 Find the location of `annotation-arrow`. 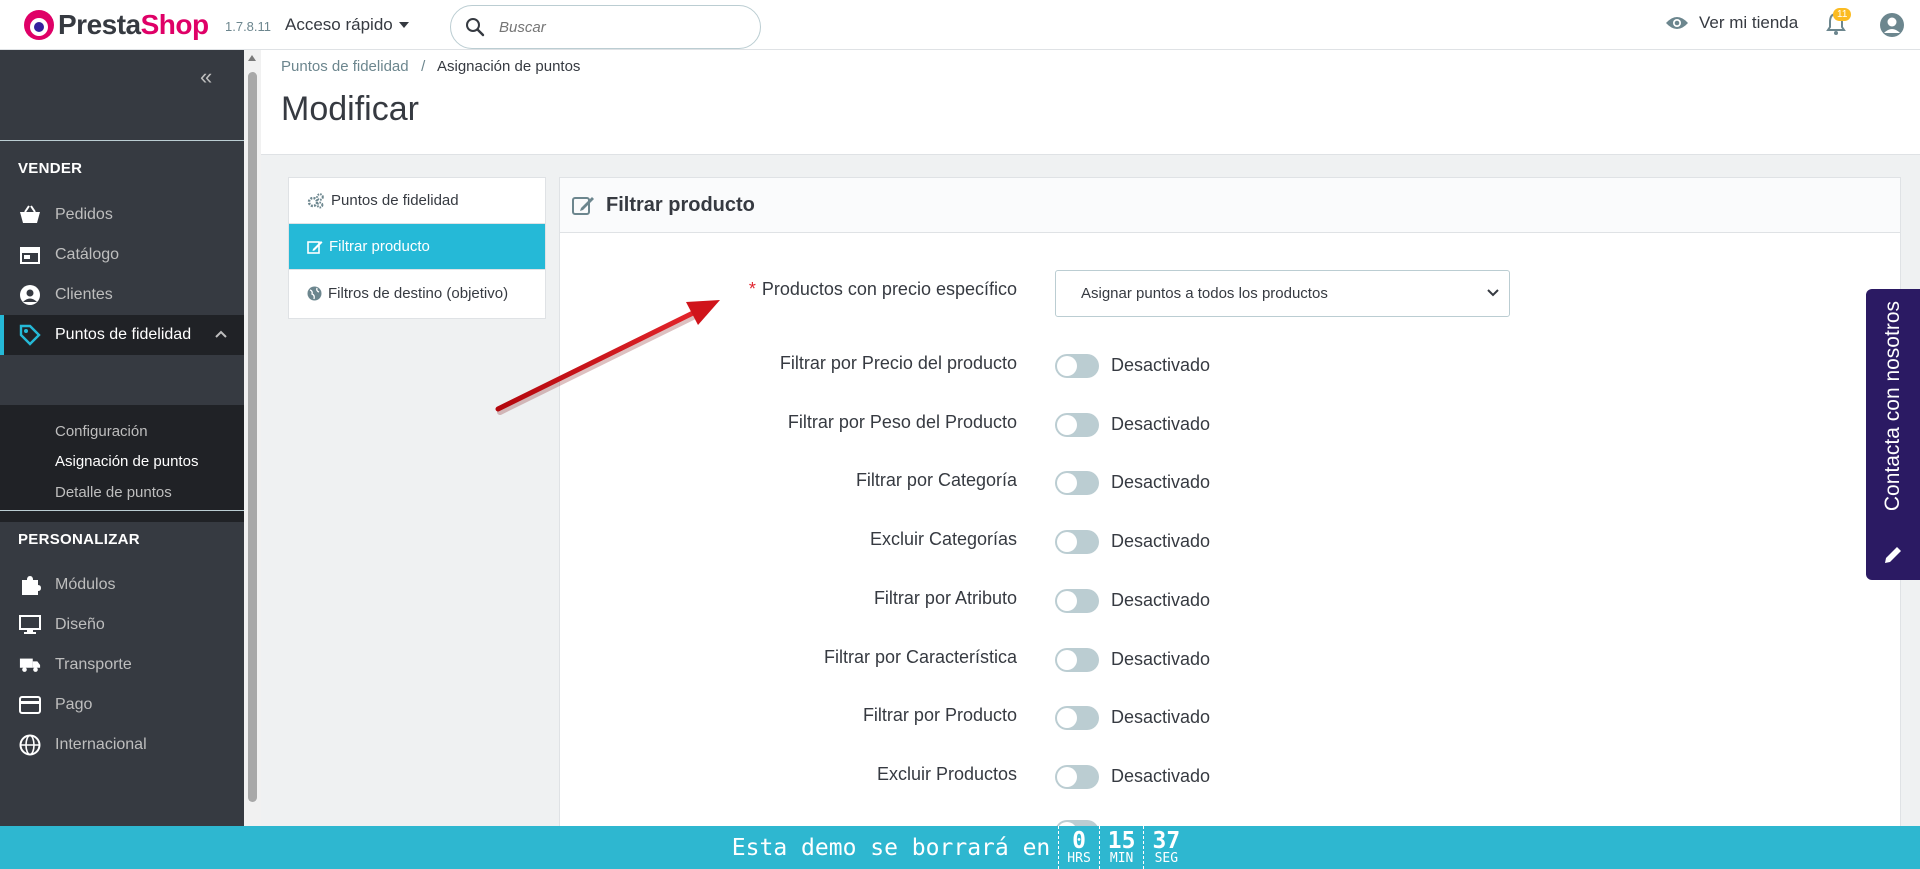

annotation-arrow is located at coordinates (607, 357).